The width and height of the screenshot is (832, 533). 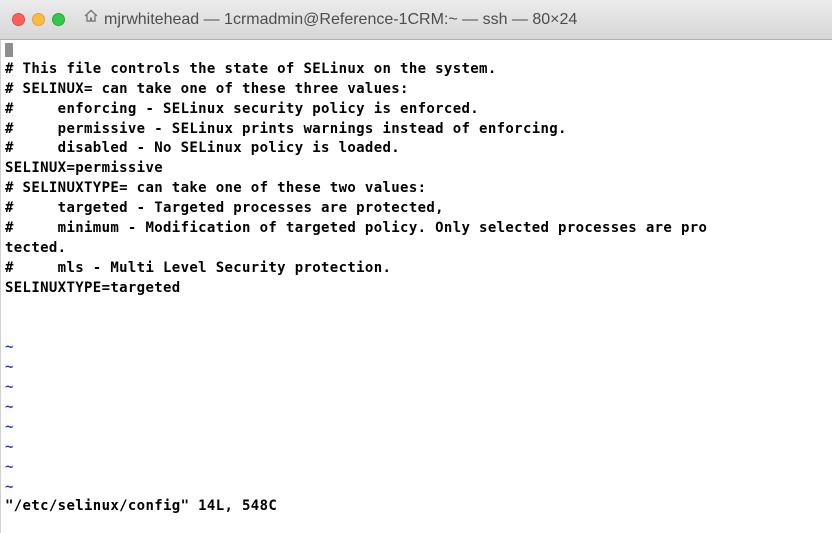 What do you see at coordinates (58, 19) in the screenshot?
I see `zoom-window-button` at bounding box center [58, 19].